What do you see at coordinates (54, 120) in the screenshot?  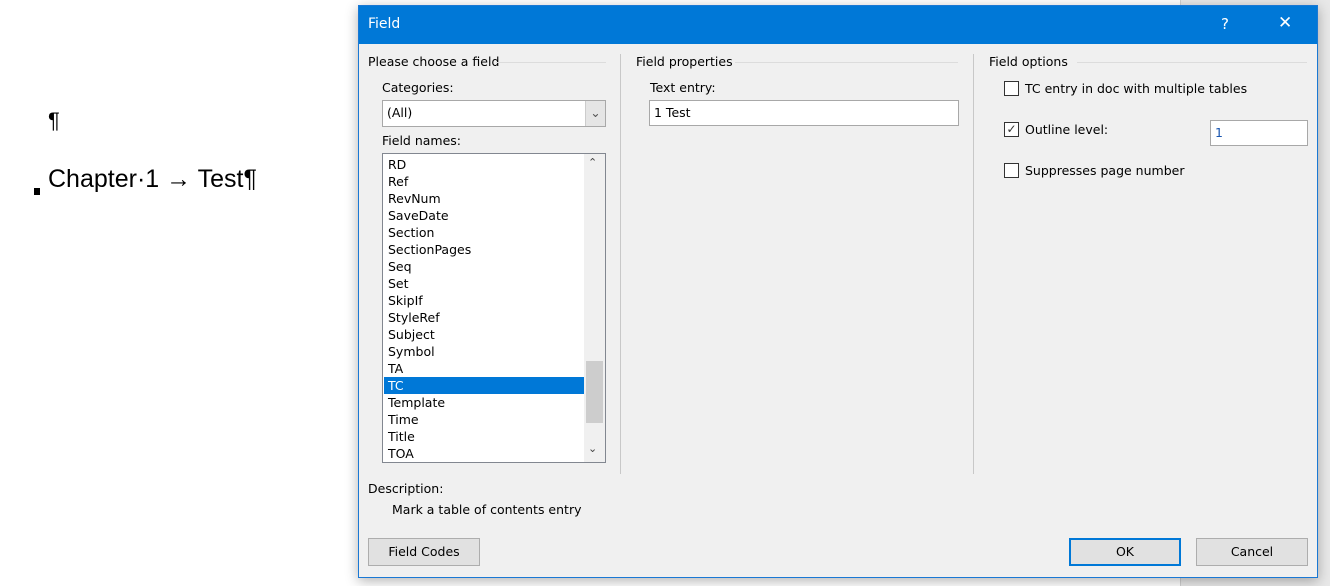 I see `empty-paragraph-mark: ¶` at bounding box center [54, 120].